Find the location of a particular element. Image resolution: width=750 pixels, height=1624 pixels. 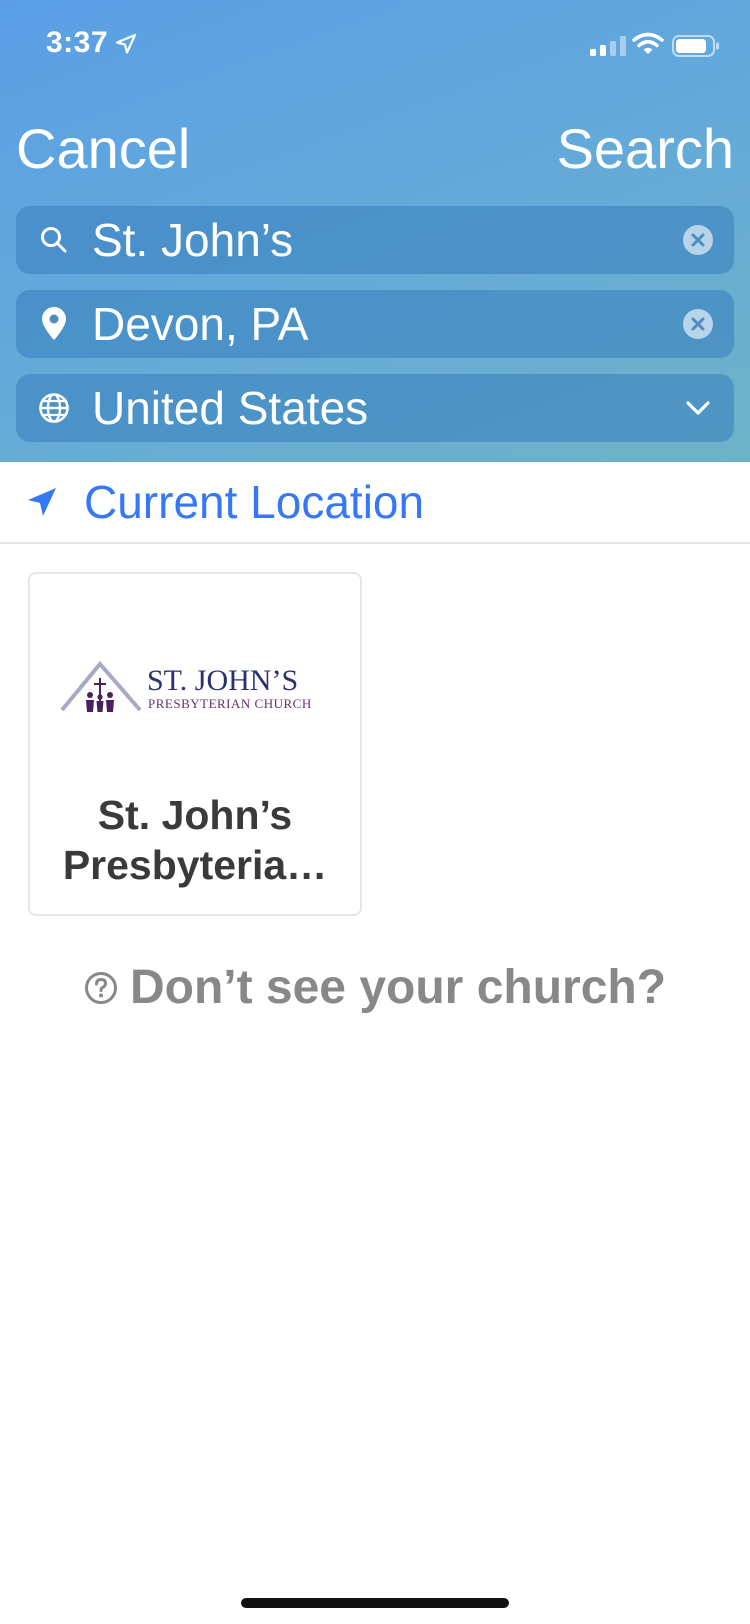

country-select: United States is located at coordinates (375, 408).